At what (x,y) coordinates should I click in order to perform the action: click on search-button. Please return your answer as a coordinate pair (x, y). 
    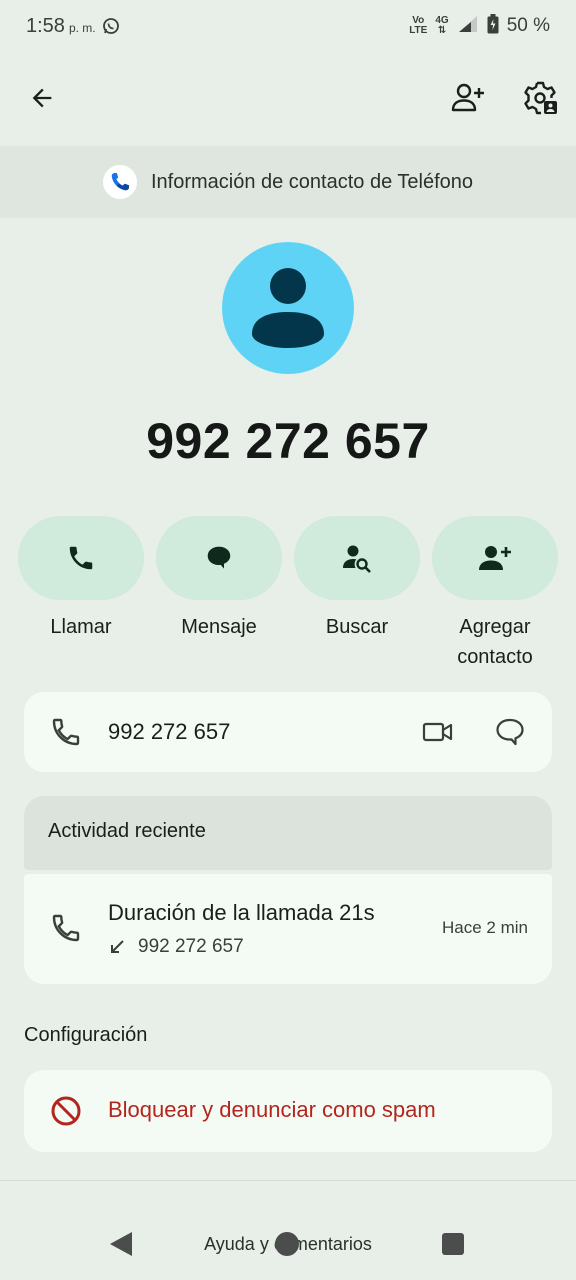
    Looking at the image, I should click on (357, 558).